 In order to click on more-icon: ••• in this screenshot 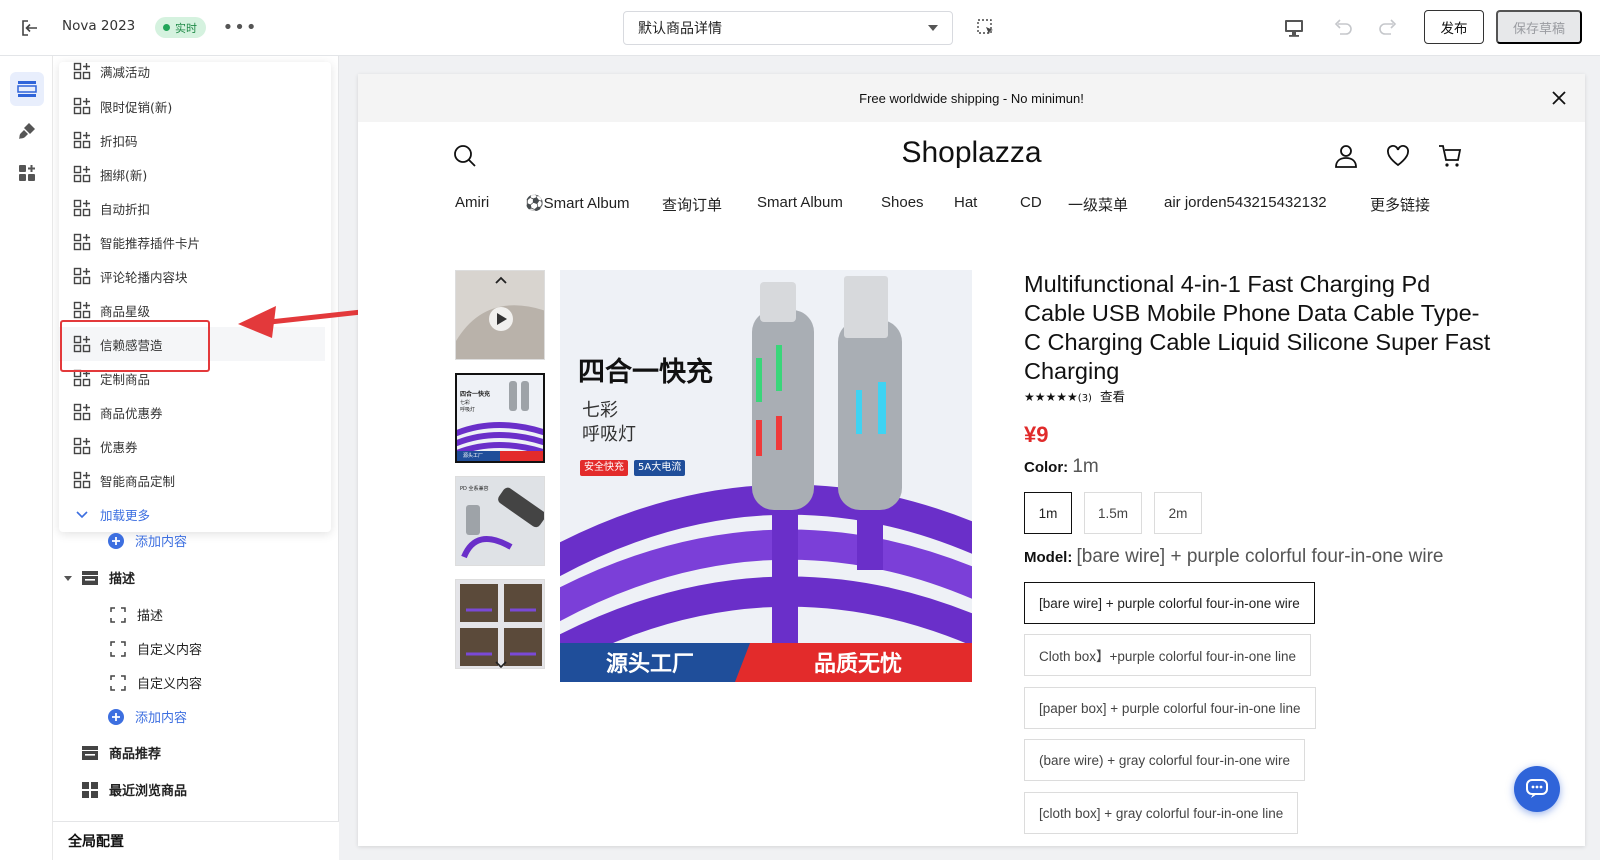, I will do `click(240, 27)`.